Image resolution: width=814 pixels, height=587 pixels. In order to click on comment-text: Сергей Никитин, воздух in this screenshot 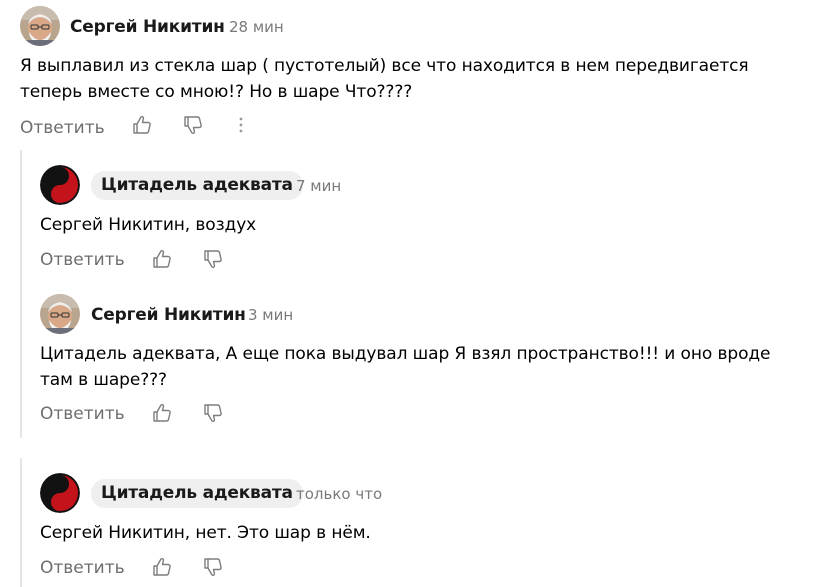, I will do `click(148, 225)`.